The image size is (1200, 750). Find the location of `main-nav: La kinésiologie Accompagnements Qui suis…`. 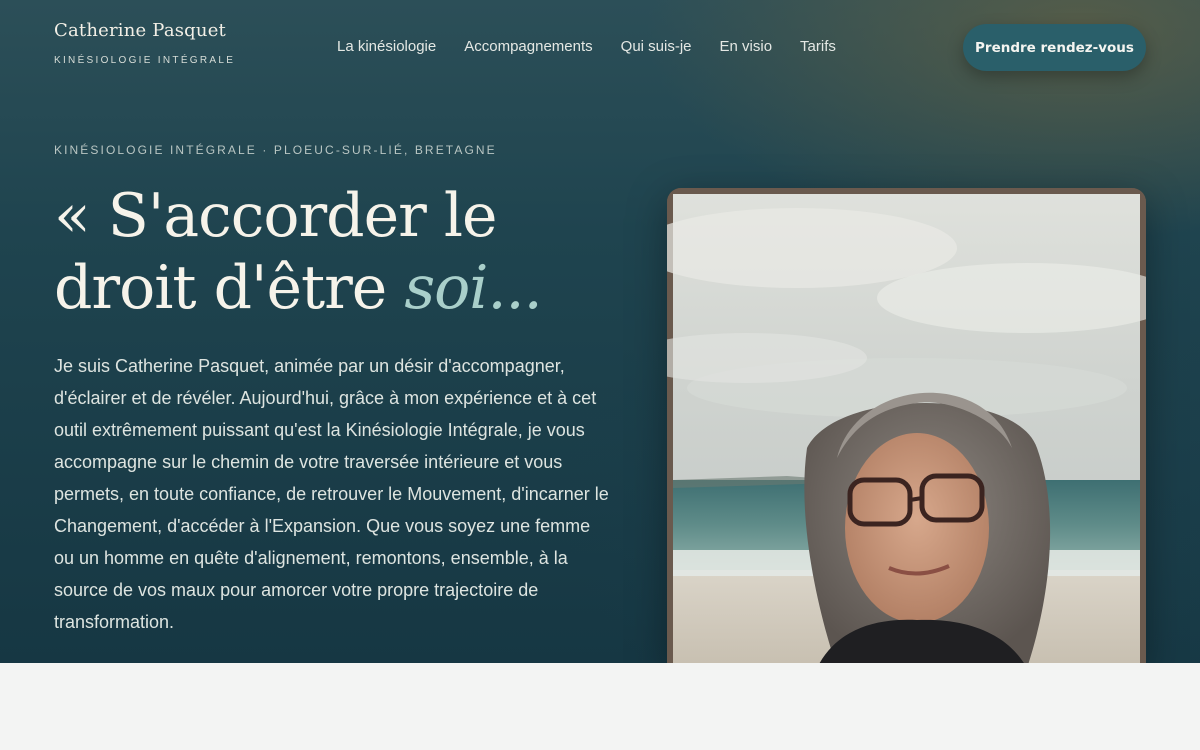

main-nav: La kinésiologie Accompagnements Qui suis… is located at coordinates (586, 46).